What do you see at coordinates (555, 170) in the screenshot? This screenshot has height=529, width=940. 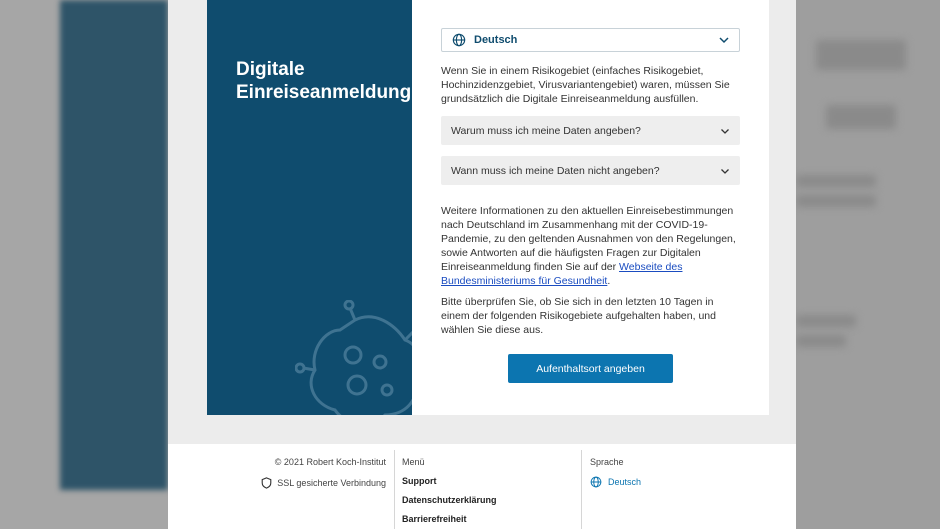 I see `accordion-label: Wann muss ich meine Daten nicht angeben?` at bounding box center [555, 170].